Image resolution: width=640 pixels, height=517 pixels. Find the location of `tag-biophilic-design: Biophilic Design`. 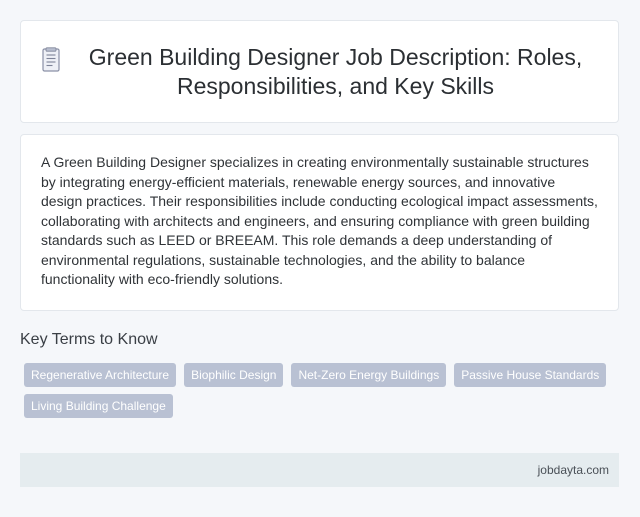

tag-biophilic-design: Biophilic Design is located at coordinates (234, 375).